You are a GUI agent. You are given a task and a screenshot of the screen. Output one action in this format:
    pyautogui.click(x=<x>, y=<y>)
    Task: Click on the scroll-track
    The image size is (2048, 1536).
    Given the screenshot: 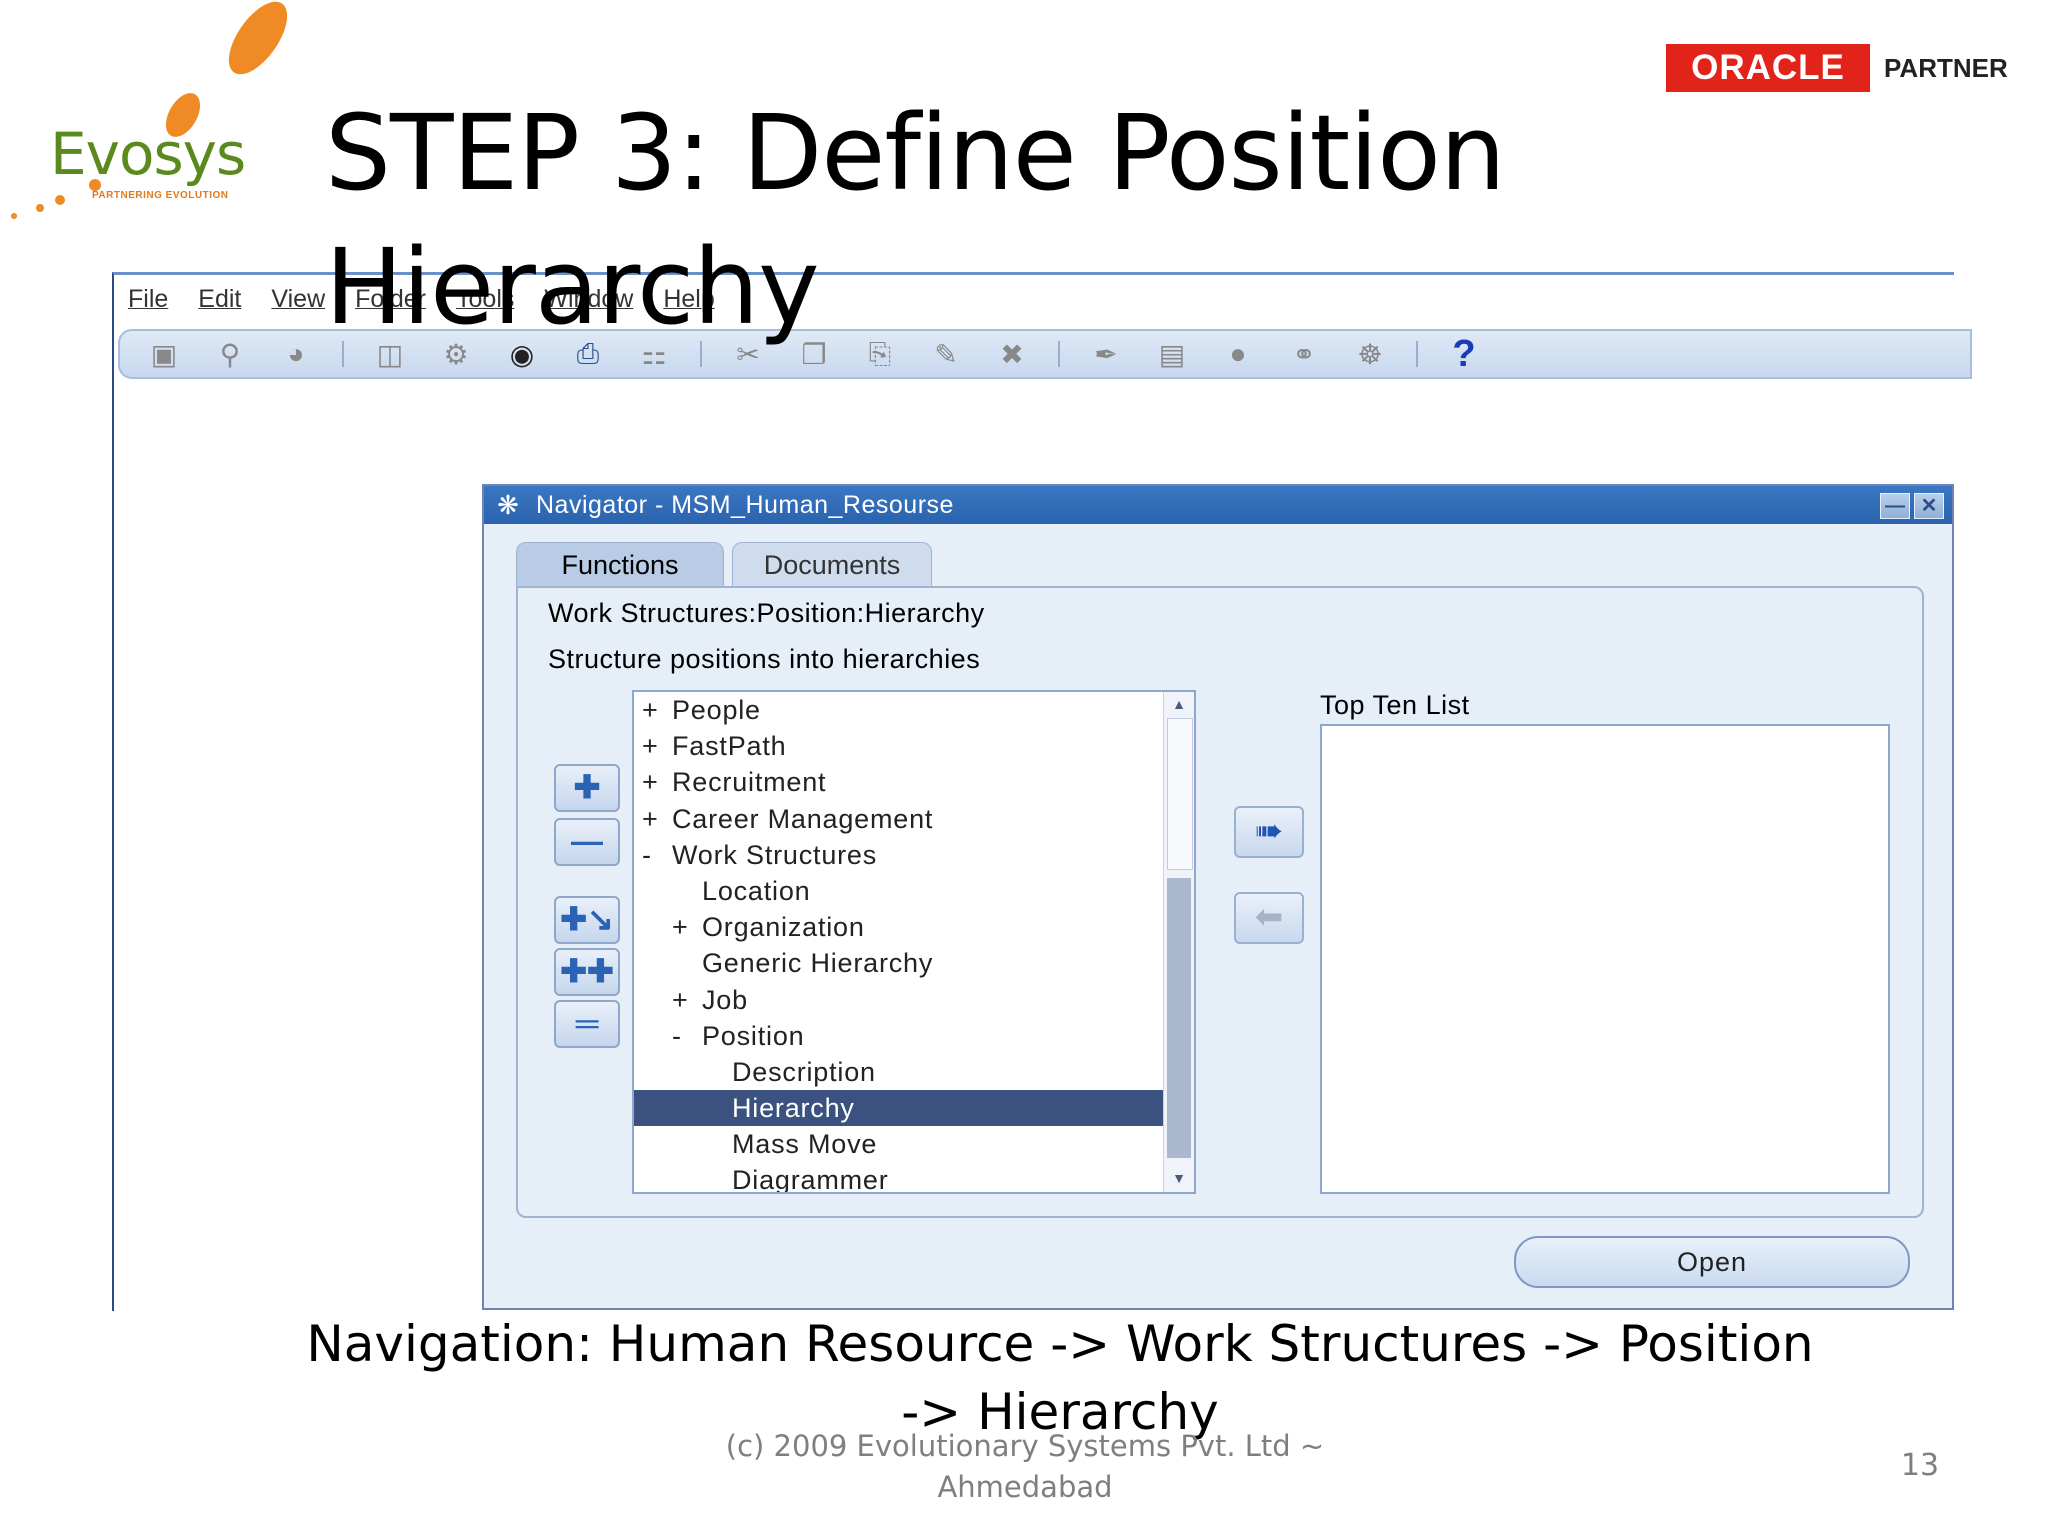 What is the action you would take?
    pyautogui.click(x=1179, y=1018)
    